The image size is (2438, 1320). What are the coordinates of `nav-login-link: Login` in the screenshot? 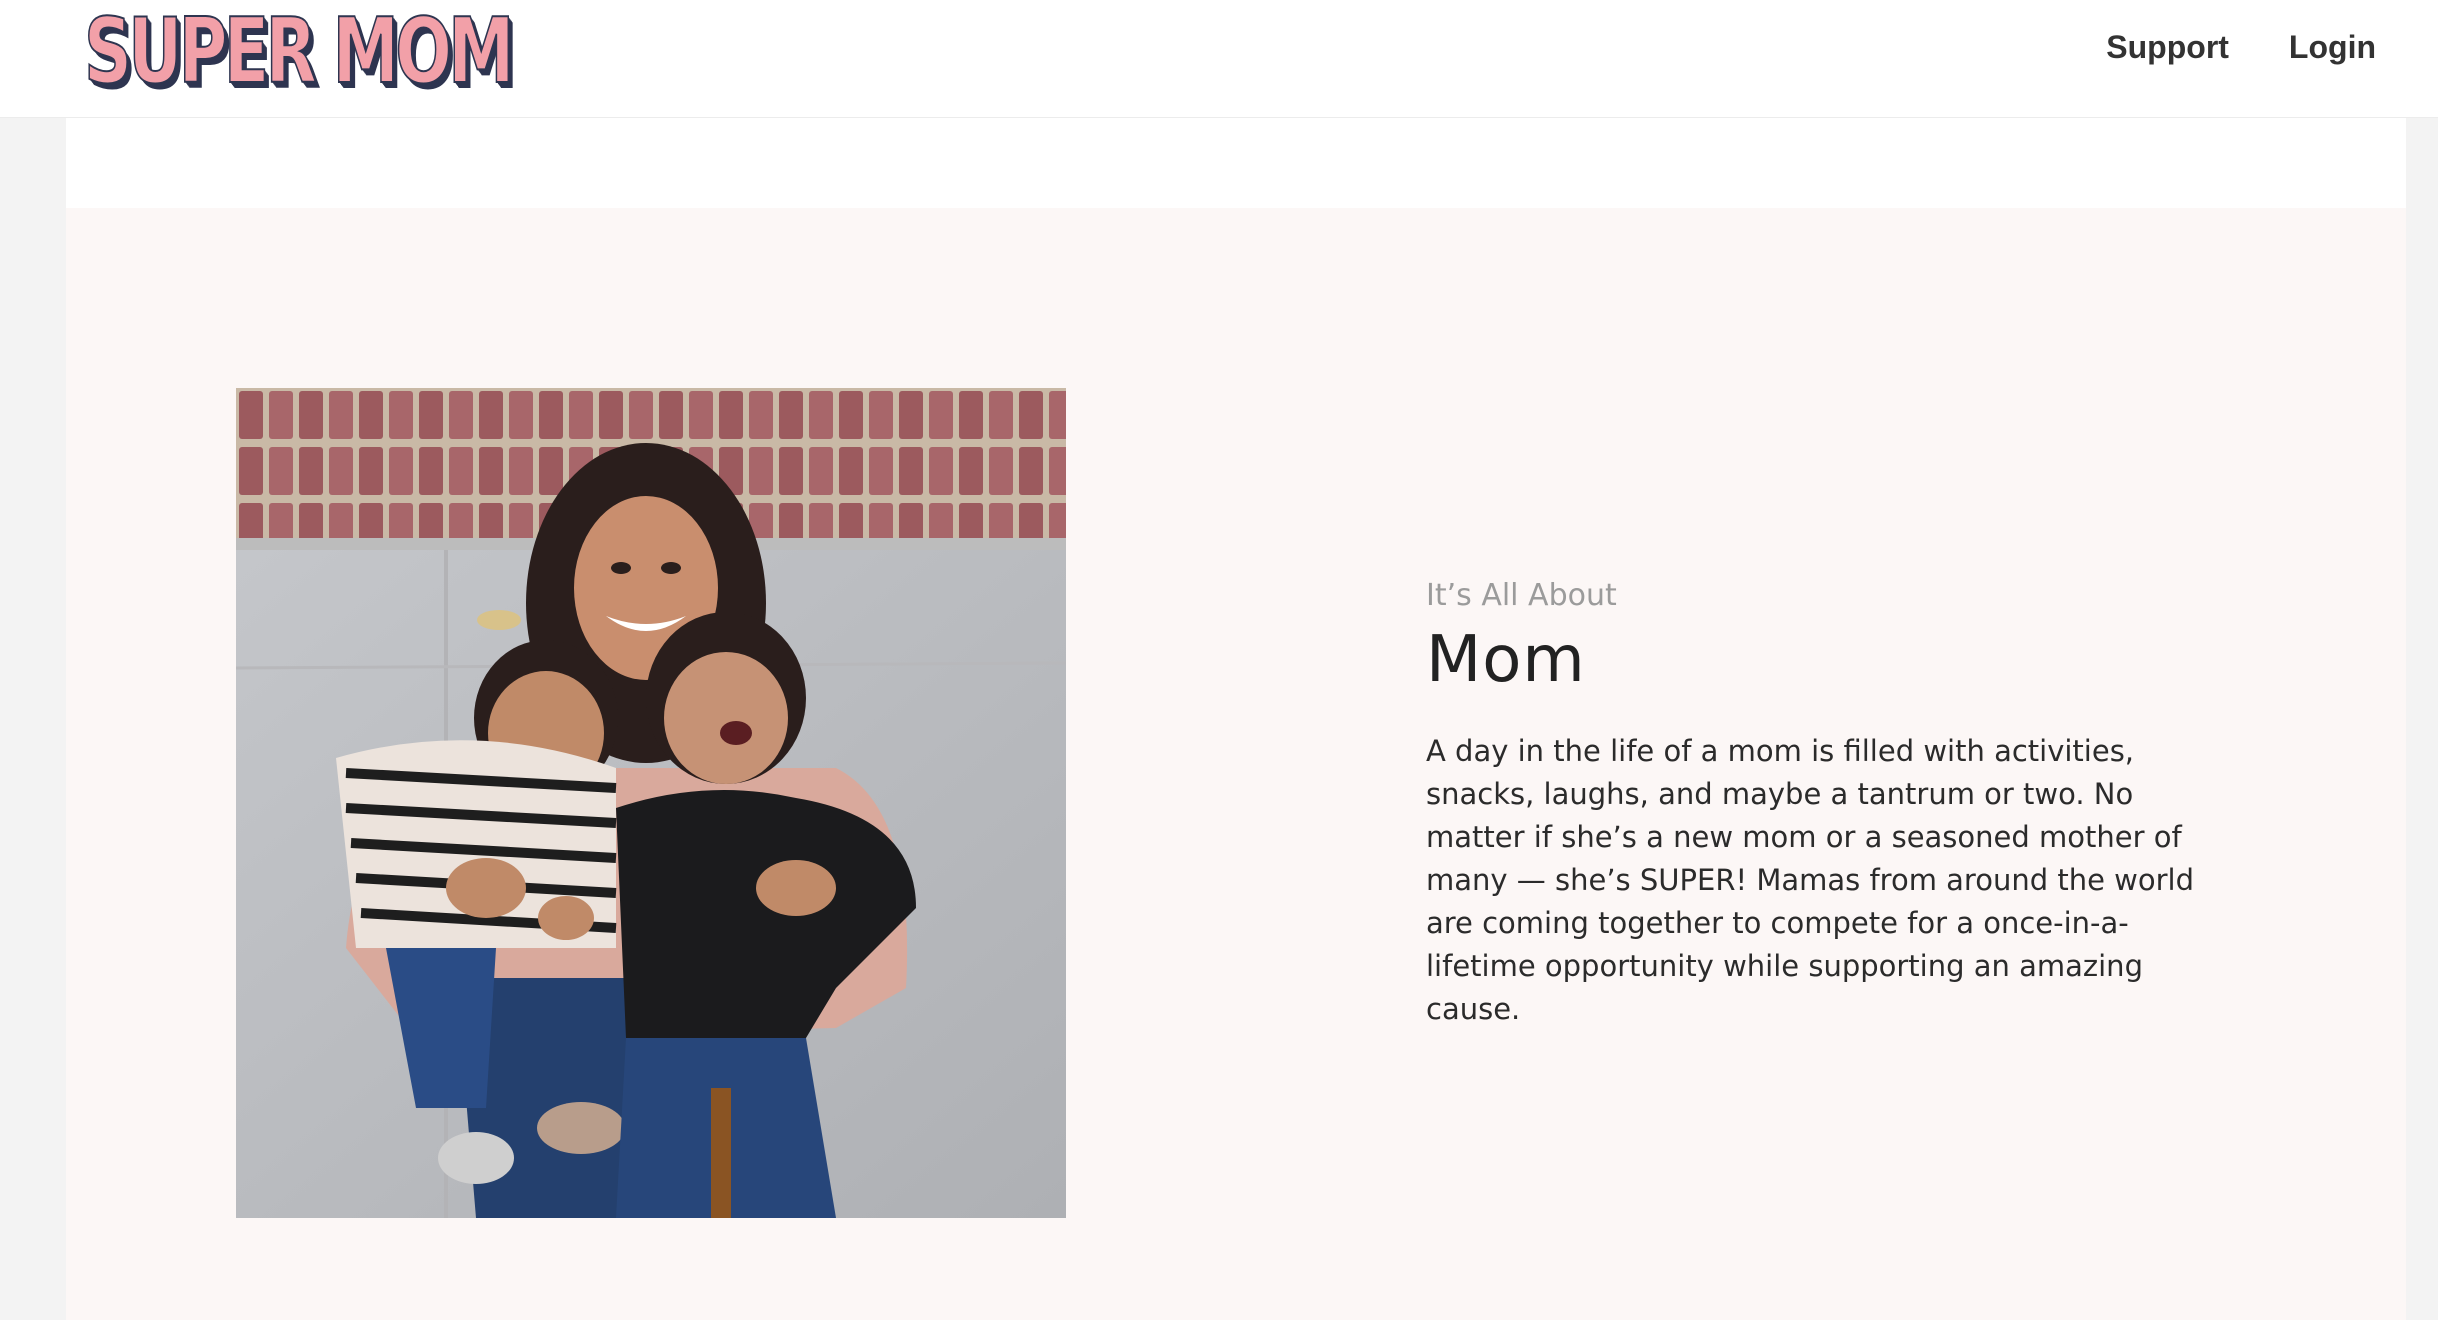 It's located at (2332, 47).